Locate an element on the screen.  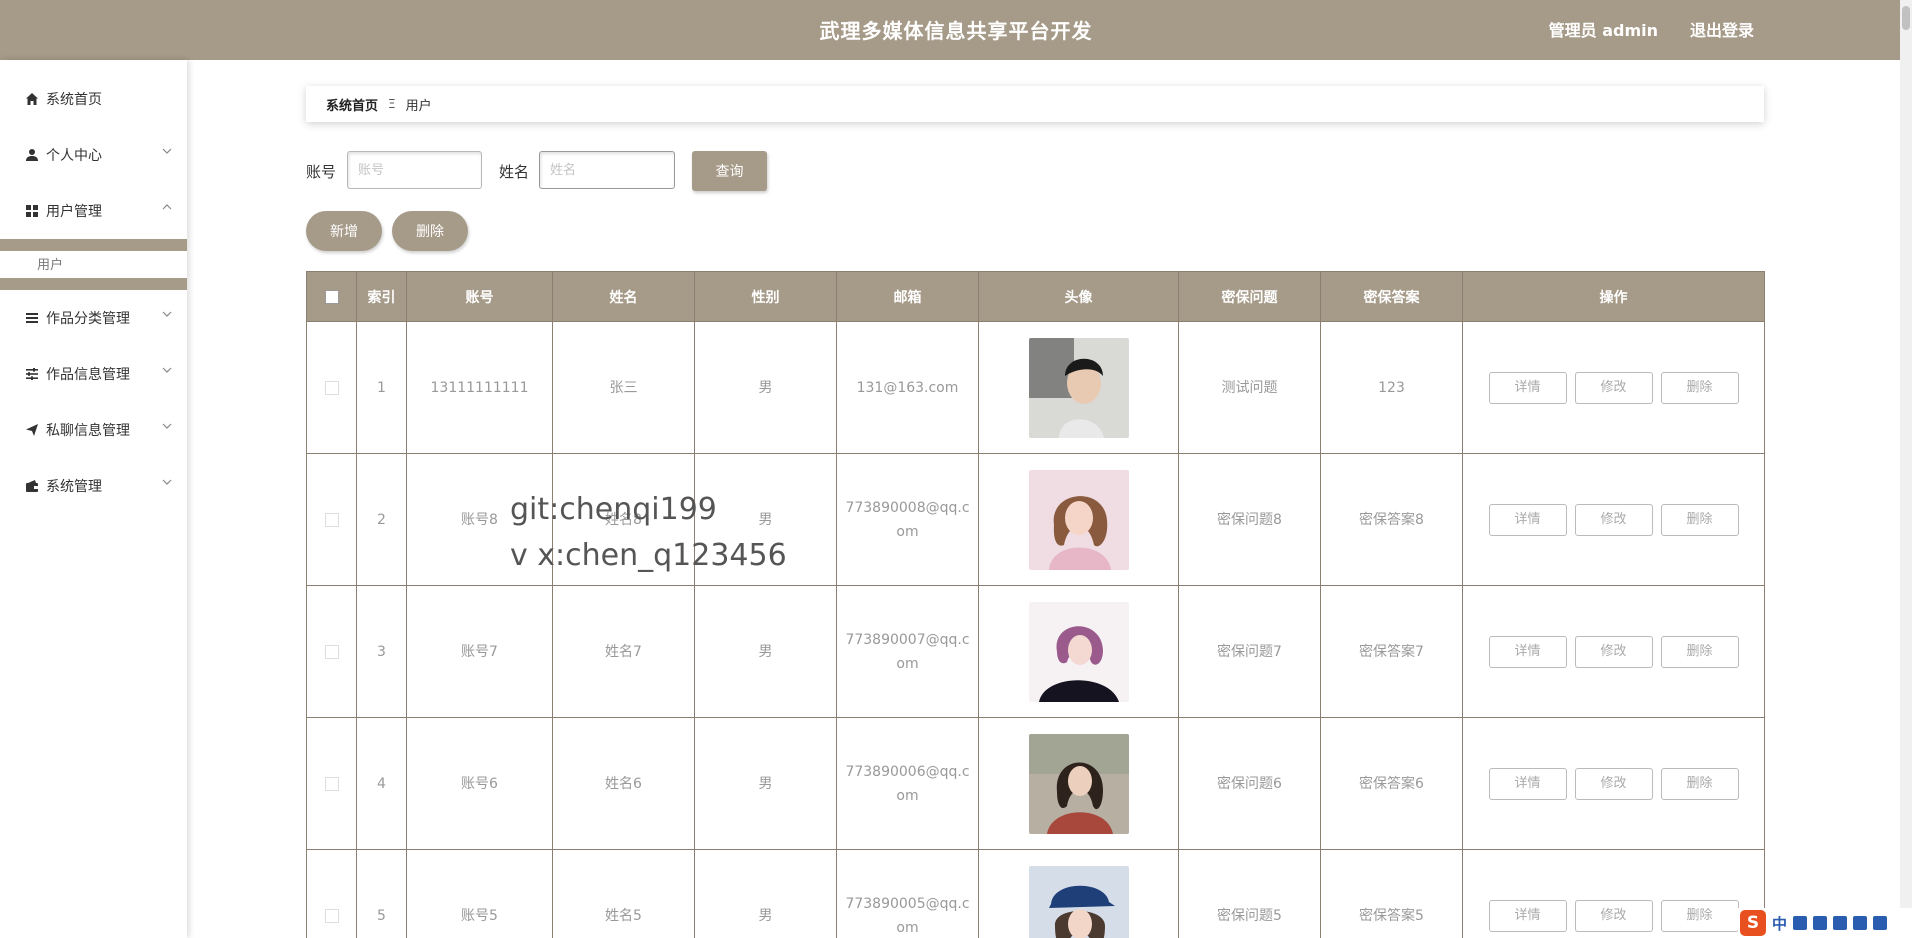
chevron-up-icon is located at coordinates (167, 207).